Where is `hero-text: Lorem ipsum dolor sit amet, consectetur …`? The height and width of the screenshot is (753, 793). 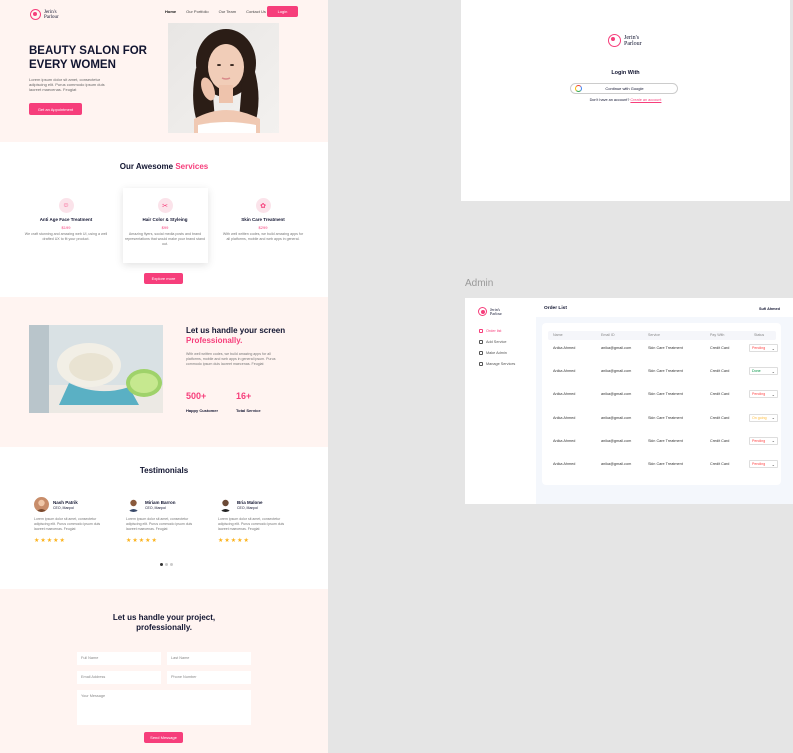
hero-text: Lorem ipsum dolor sit amet, consectetur … is located at coordinates (67, 84).